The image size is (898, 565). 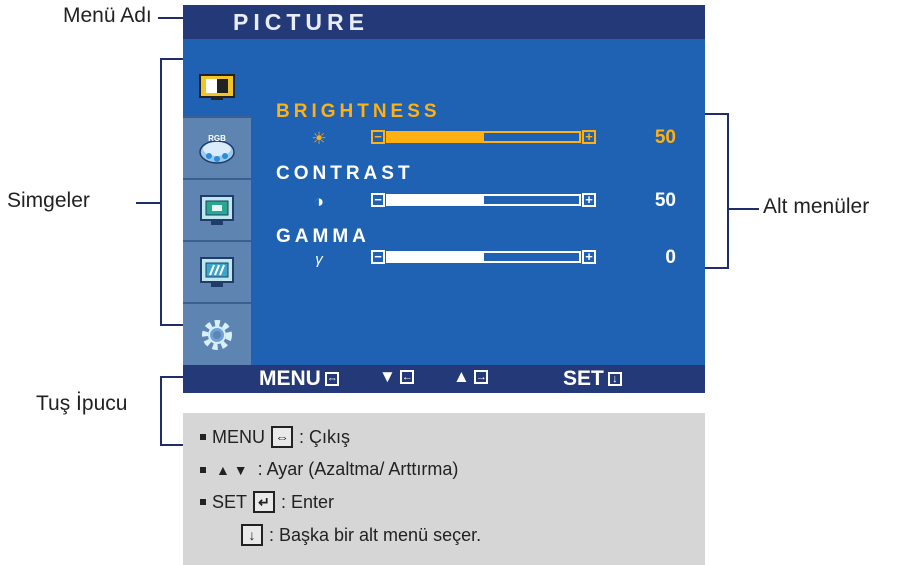 What do you see at coordinates (670, 257) in the screenshot?
I see `gamma-value: 0` at bounding box center [670, 257].